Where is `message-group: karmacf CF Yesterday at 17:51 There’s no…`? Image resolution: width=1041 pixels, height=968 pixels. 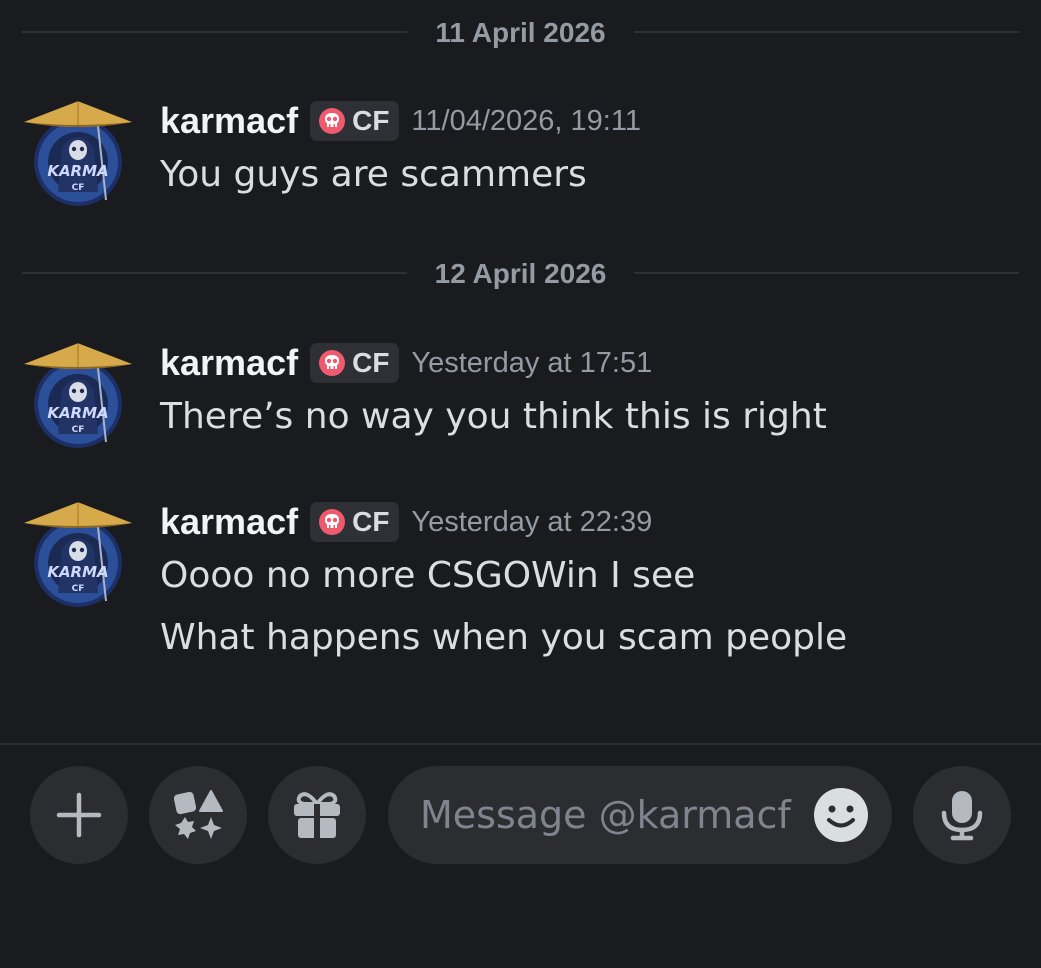 message-group: karmacf CF Yesterday at 17:51 There’s no… is located at coordinates (520, 398).